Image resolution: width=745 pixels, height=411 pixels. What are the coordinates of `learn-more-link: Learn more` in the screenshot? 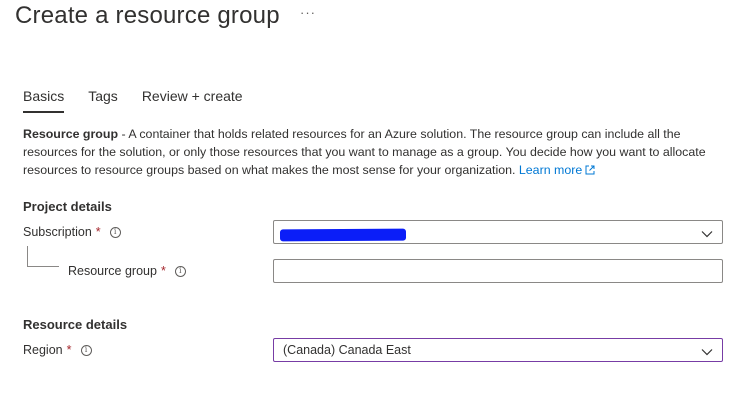 It's located at (557, 170).